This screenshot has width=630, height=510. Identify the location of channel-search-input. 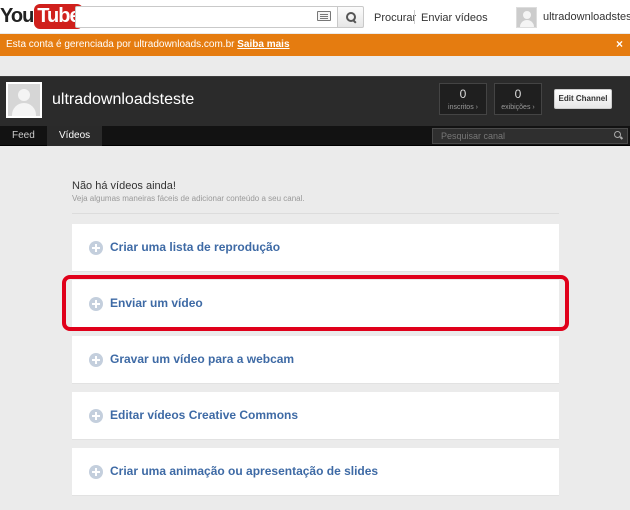
(520, 136).